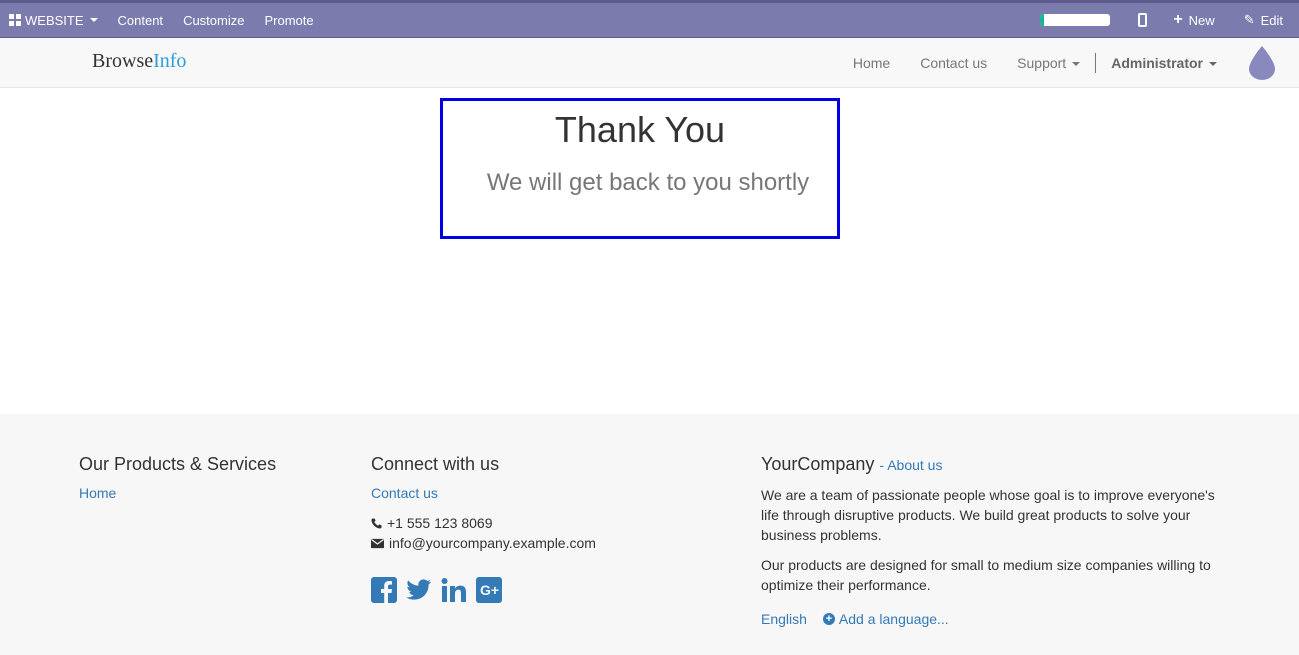 The width and height of the screenshot is (1299, 655). I want to click on svg-text: G+, so click(489, 590).